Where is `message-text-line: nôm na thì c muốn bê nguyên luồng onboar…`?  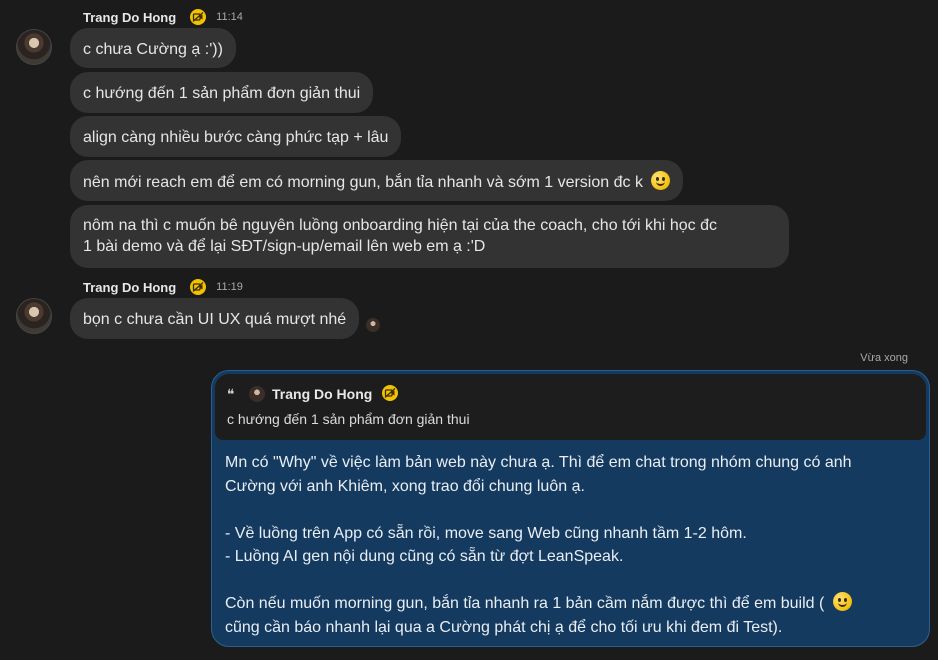 message-text-line: nôm na thì c muốn bê nguyên luồng onboar… is located at coordinates (400, 225).